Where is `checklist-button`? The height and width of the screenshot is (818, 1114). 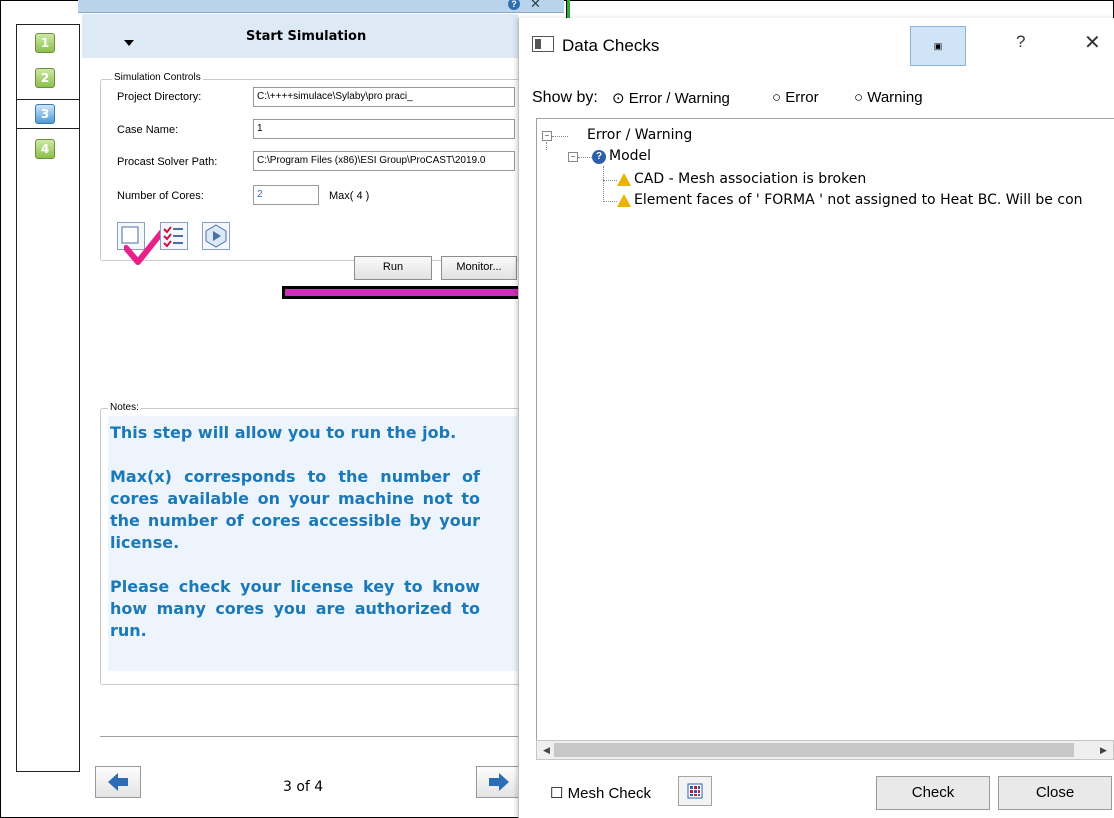
checklist-button is located at coordinates (174, 236).